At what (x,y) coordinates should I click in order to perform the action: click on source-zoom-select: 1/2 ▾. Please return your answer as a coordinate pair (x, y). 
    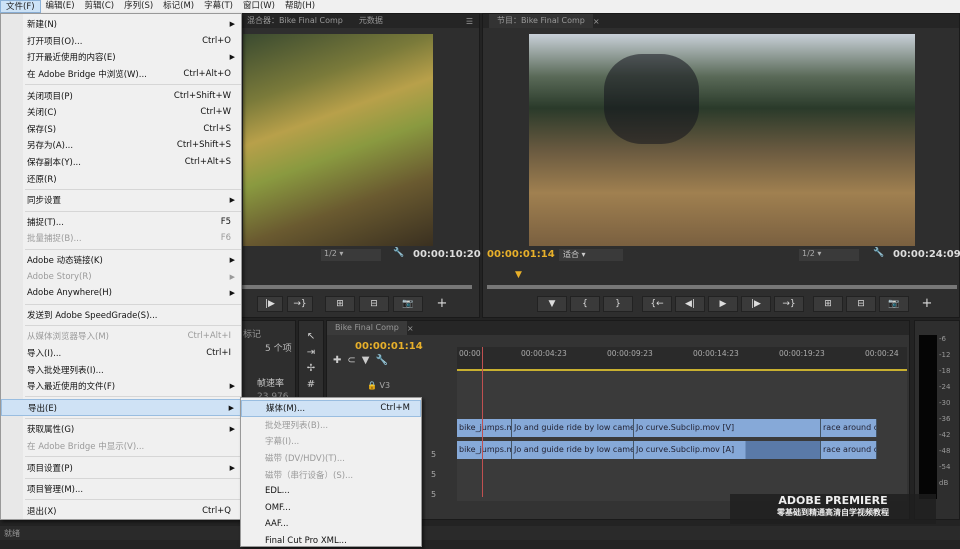
    Looking at the image, I should click on (351, 255).